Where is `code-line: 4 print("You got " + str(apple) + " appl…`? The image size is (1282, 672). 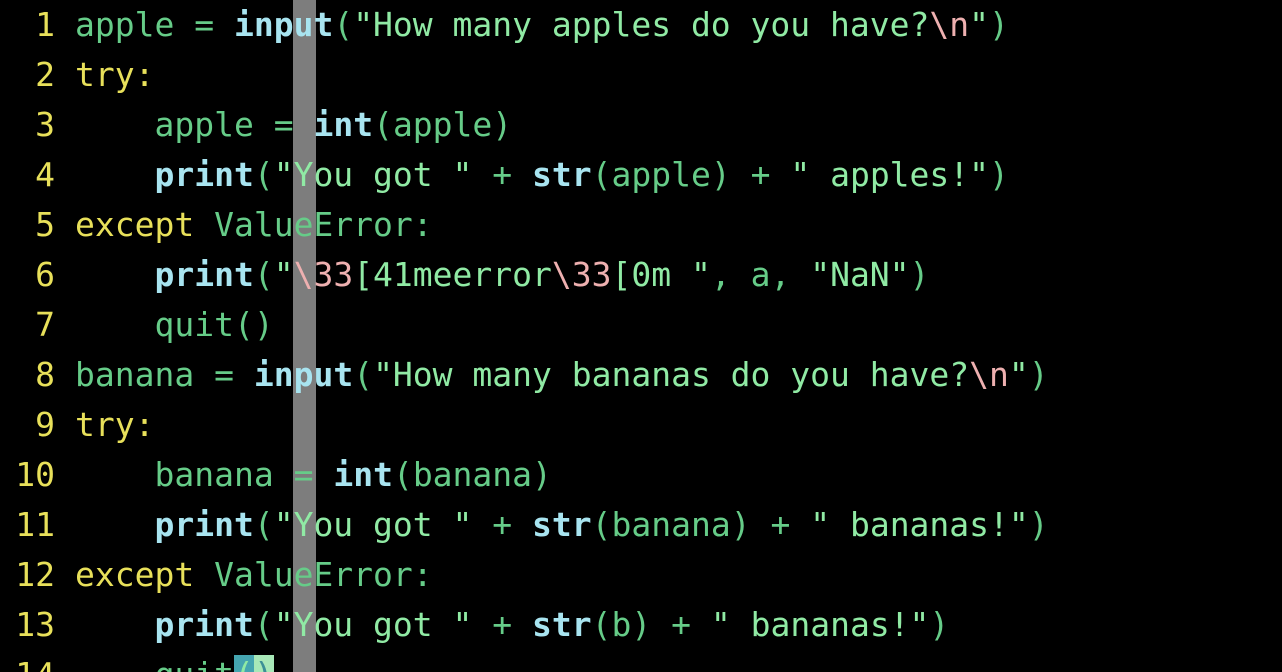 code-line: 4 print("You got " + str(apple) + " appl… is located at coordinates (641, 175).